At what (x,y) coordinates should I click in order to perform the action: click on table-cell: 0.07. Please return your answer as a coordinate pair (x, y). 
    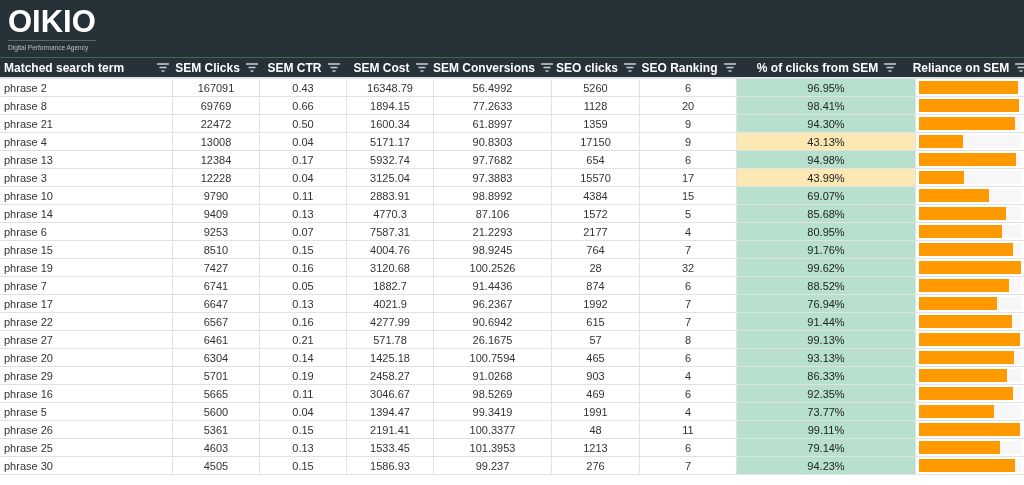
    Looking at the image, I should click on (303, 231).